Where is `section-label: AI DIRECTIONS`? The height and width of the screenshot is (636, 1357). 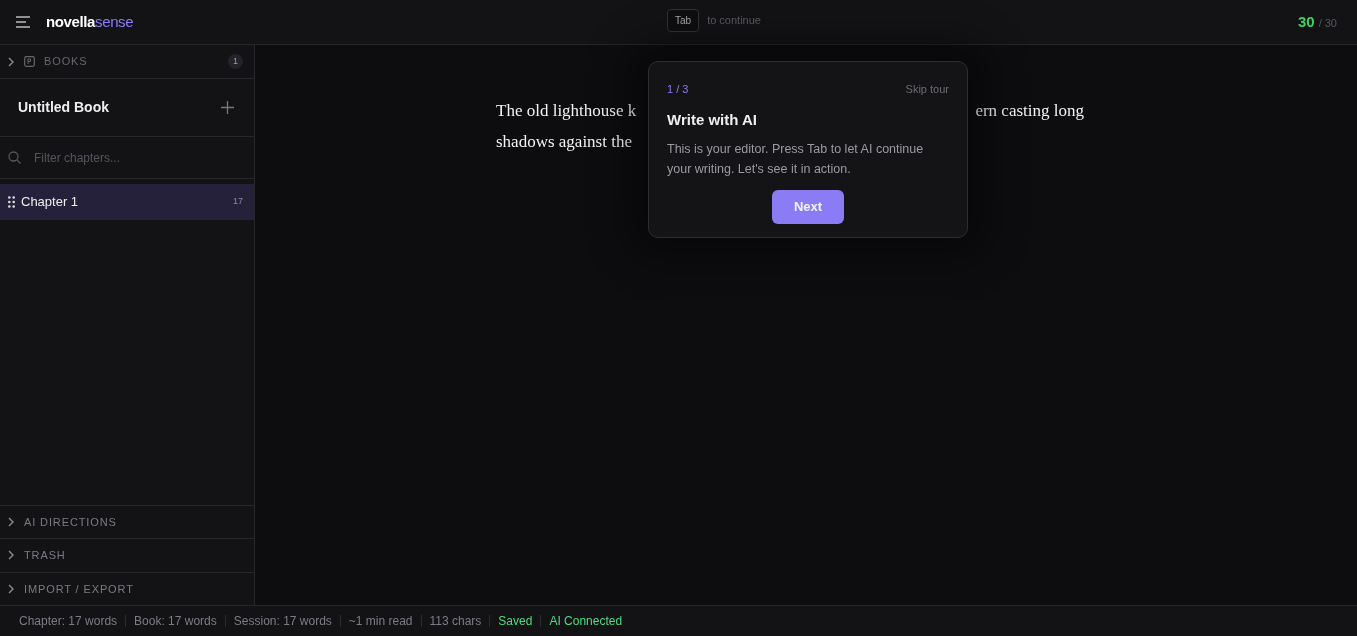
section-label: AI DIRECTIONS is located at coordinates (70, 522).